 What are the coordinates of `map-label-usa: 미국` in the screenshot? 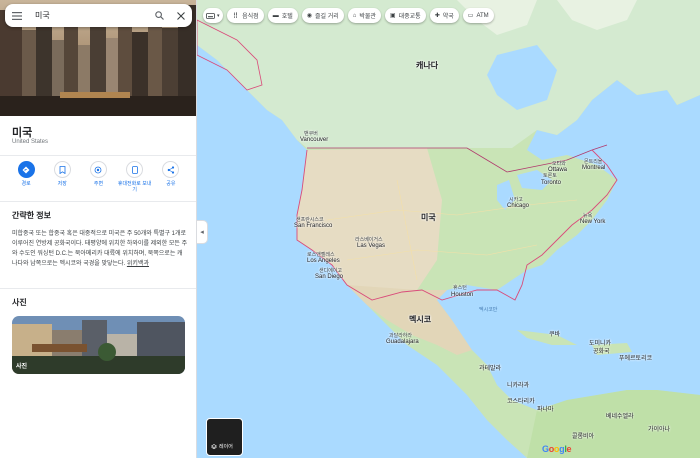 It's located at (428, 217).